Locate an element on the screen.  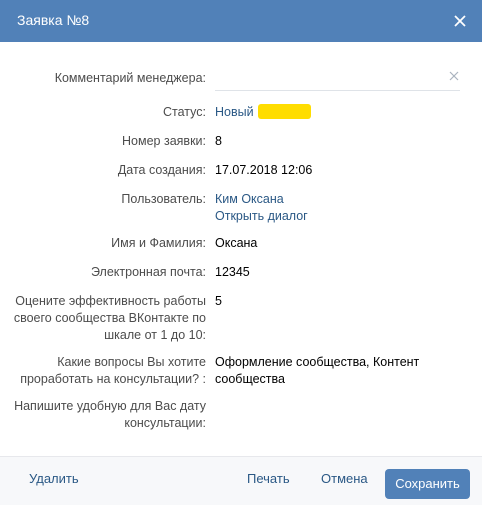
date-pref-label-line: консультации: is located at coordinates (165, 423).